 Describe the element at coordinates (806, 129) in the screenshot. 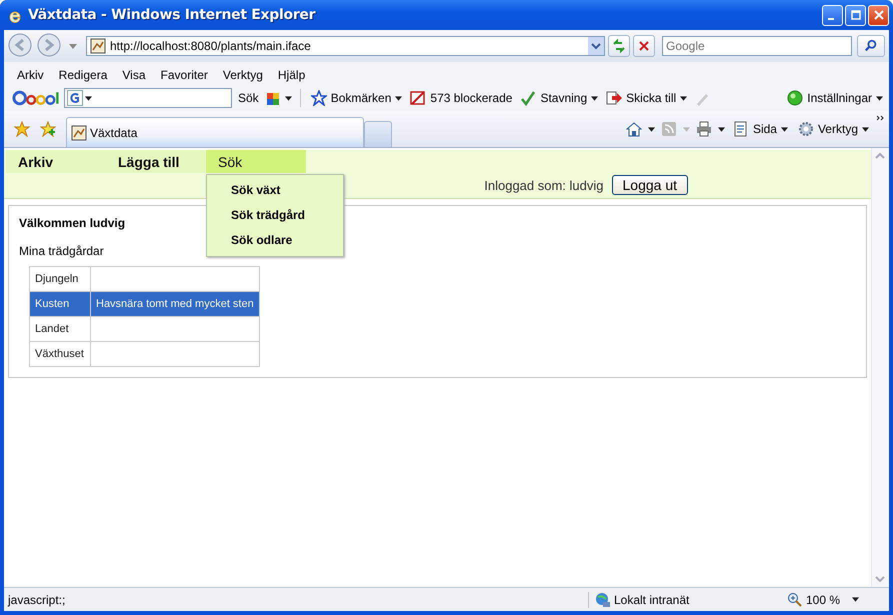

I see `gear-icon` at that location.